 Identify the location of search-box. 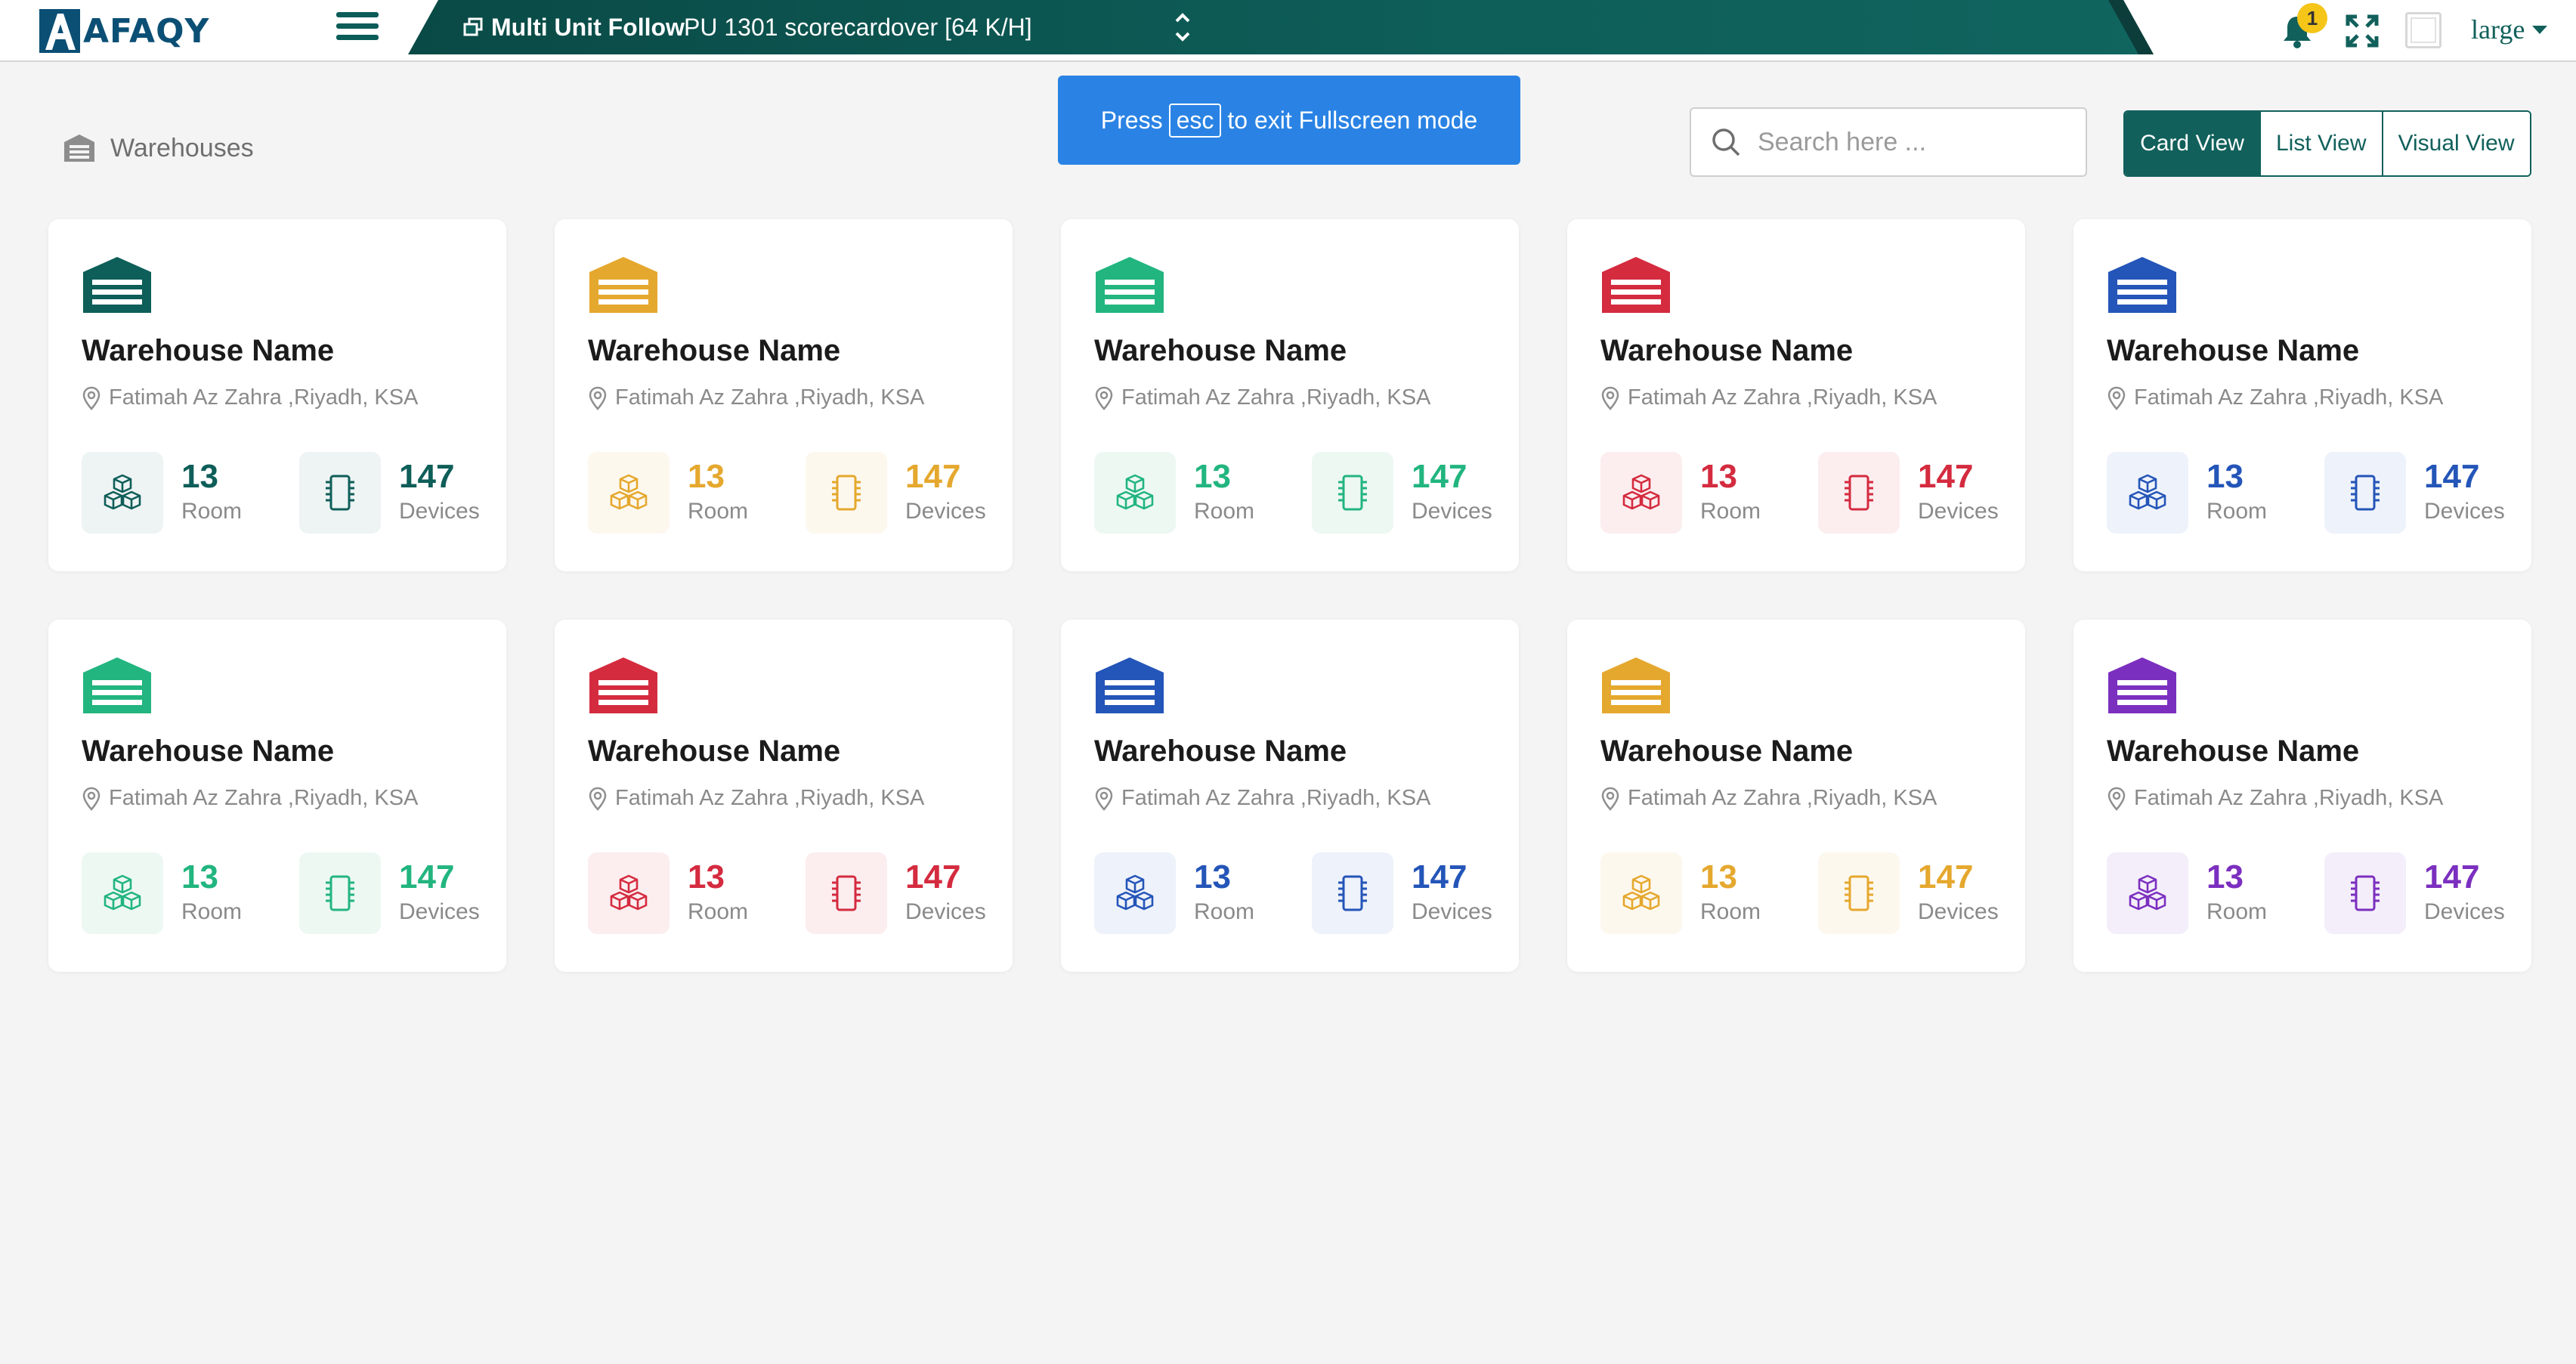
(1888, 142).